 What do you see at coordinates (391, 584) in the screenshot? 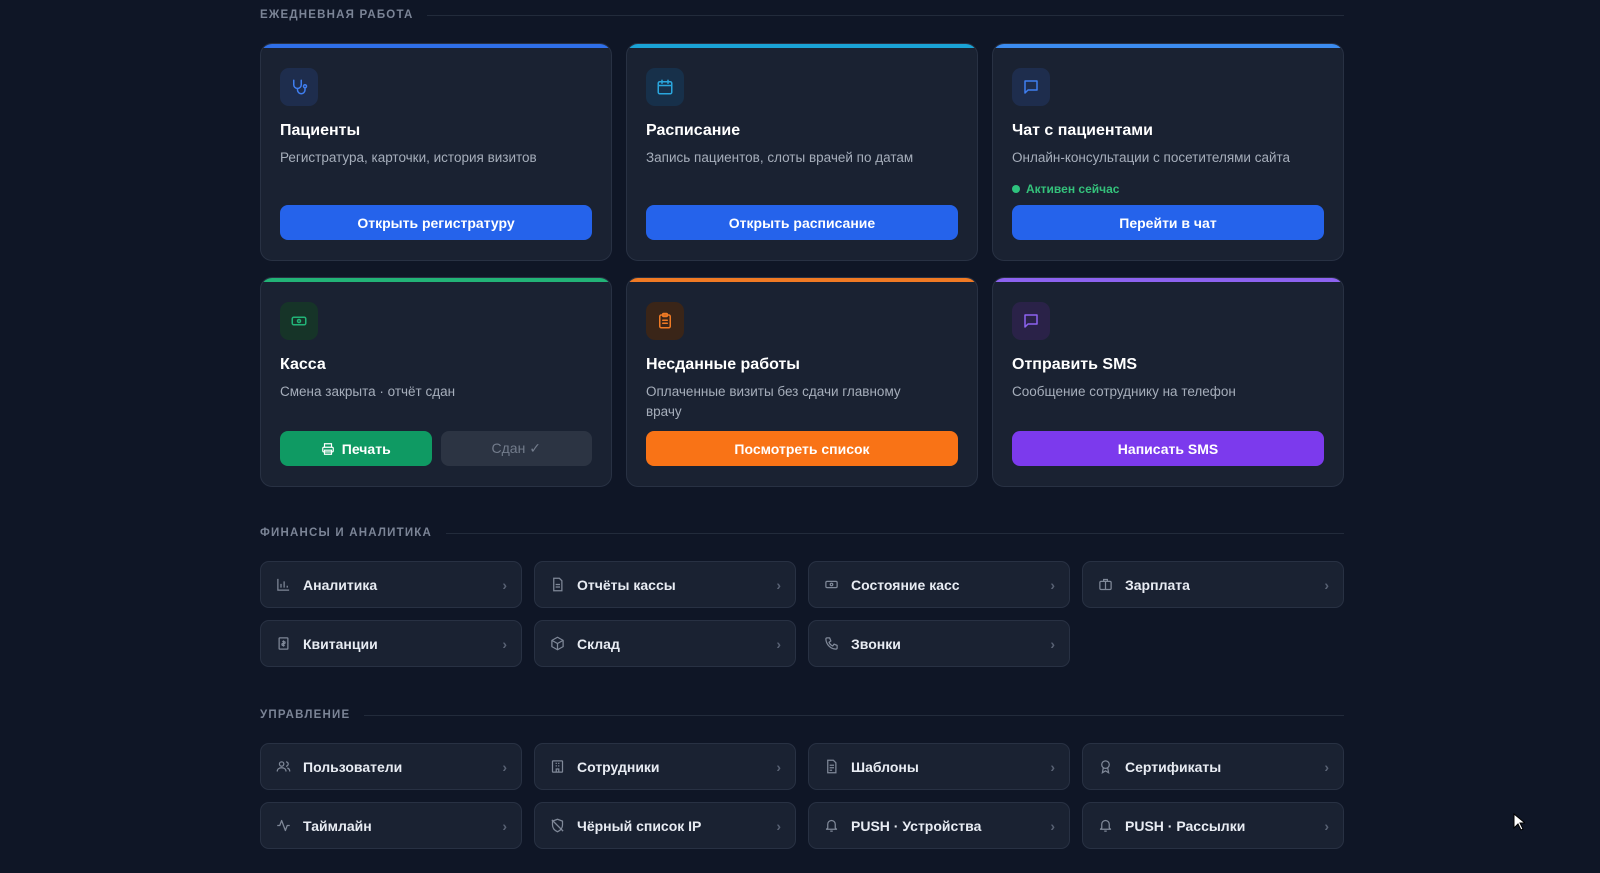
I see `nav-analytics: Аналитика ›` at bounding box center [391, 584].